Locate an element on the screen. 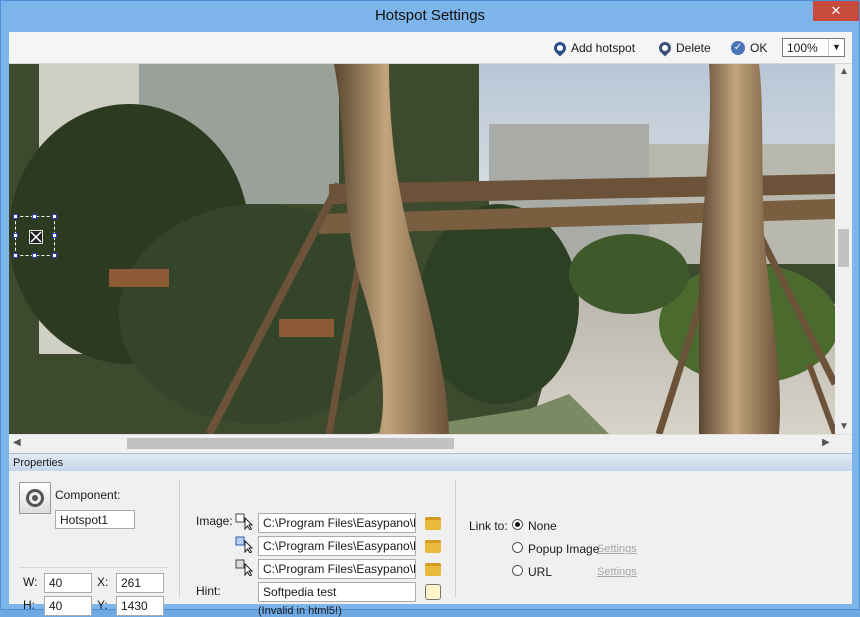 This screenshot has height=617, width=860. vertical-scroll-thumb is located at coordinates (843, 248).